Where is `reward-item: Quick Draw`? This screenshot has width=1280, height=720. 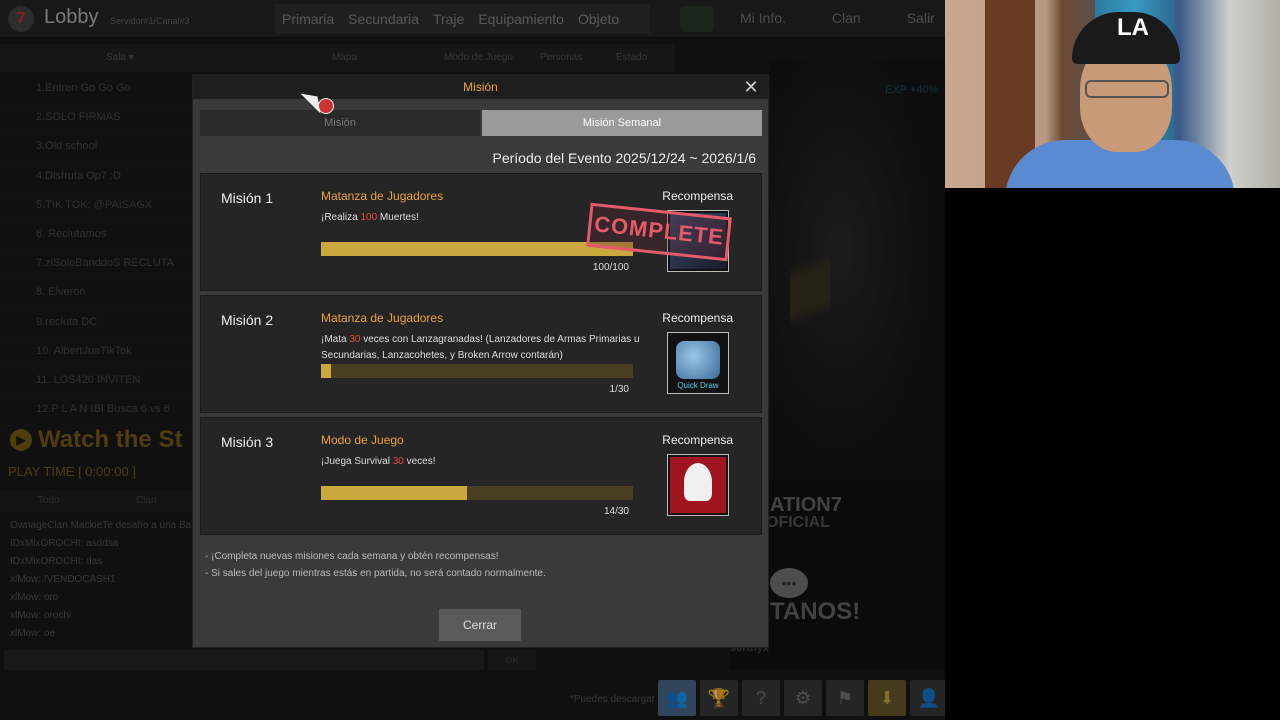 reward-item: Quick Draw is located at coordinates (698, 363).